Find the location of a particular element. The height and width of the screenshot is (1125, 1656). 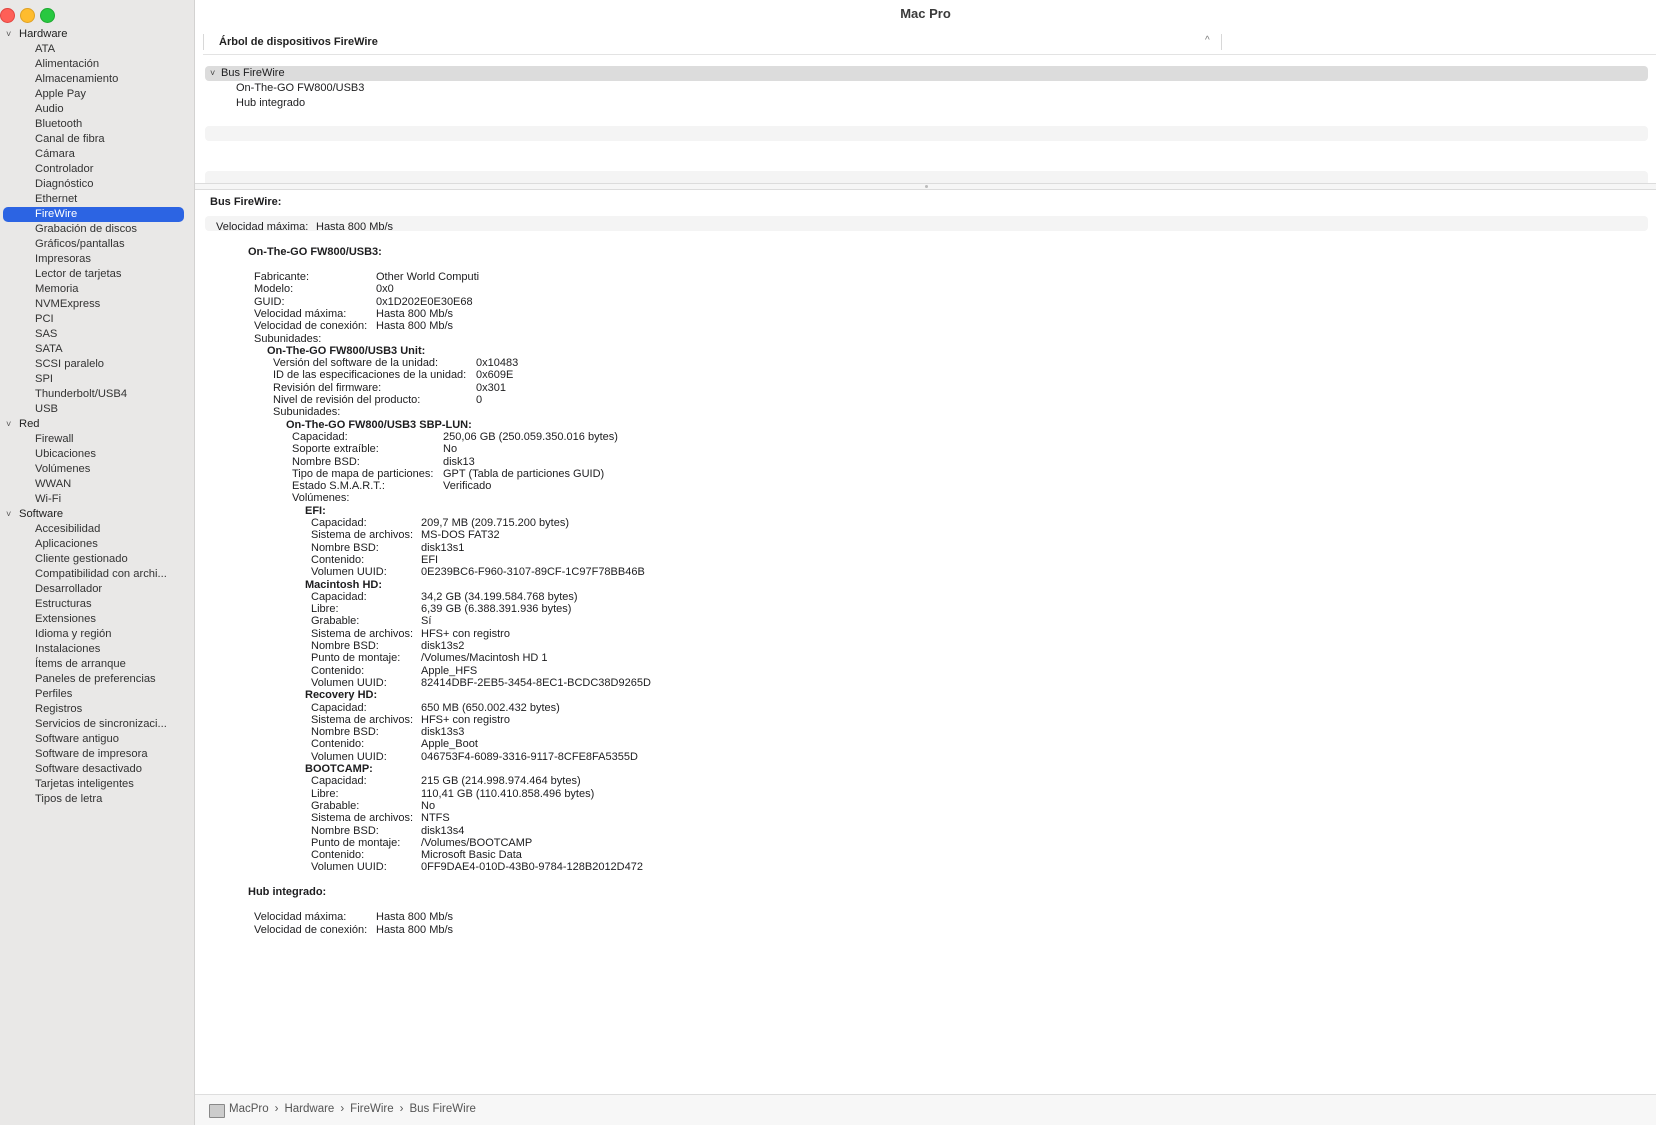

sidebar-item: SPI is located at coordinates (90, 379).